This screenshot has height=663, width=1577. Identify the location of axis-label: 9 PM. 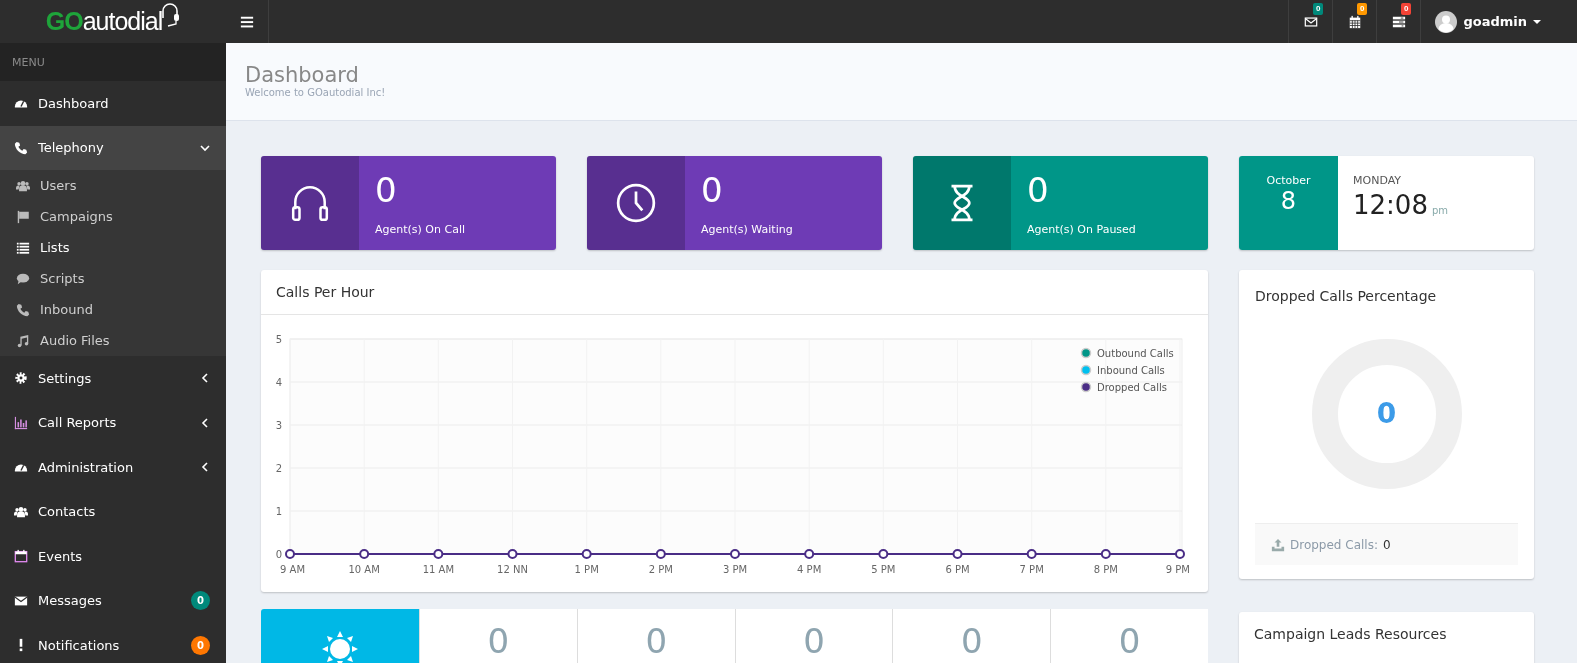
(1177, 569).